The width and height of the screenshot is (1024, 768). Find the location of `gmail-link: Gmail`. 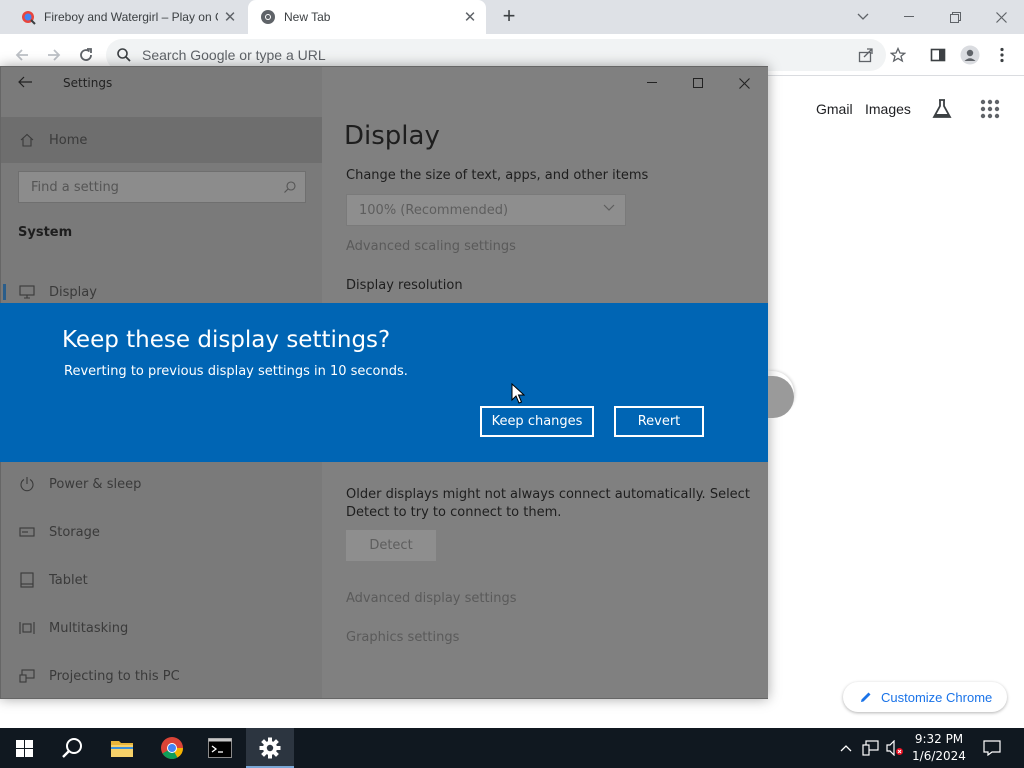

gmail-link: Gmail is located at coordinates (834, 109).